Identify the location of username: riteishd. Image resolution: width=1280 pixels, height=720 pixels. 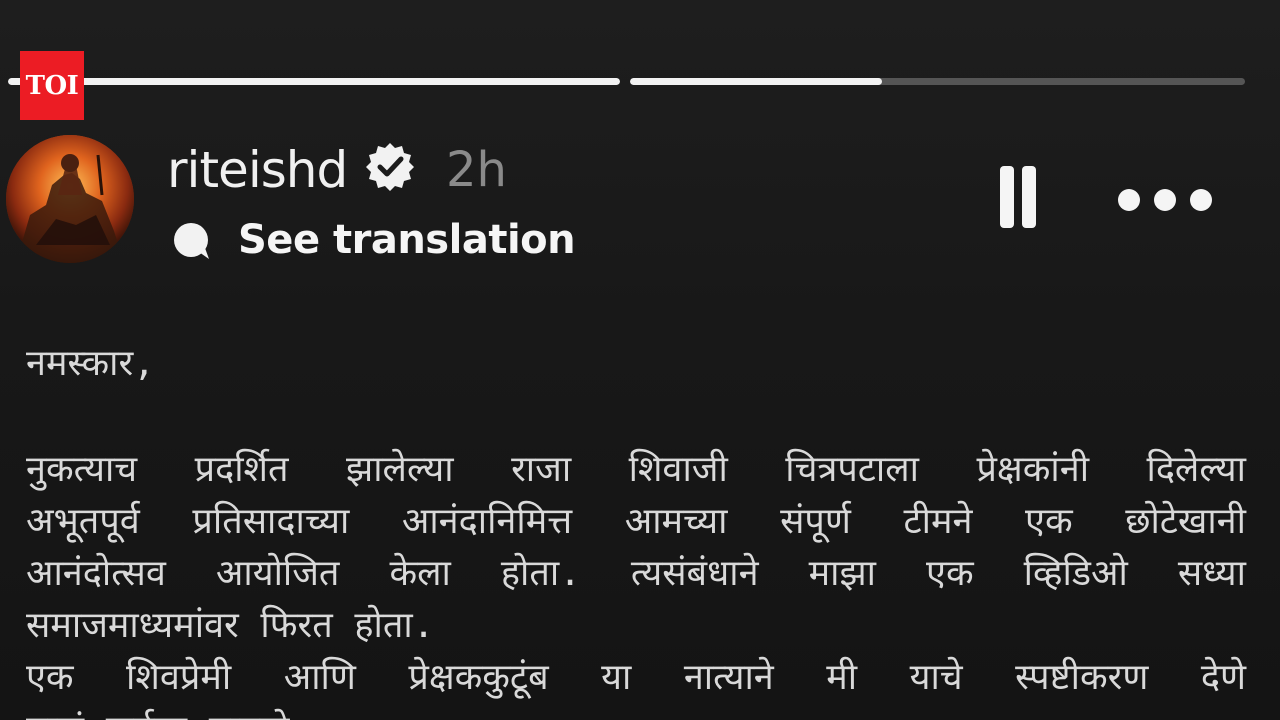
(257, 170).